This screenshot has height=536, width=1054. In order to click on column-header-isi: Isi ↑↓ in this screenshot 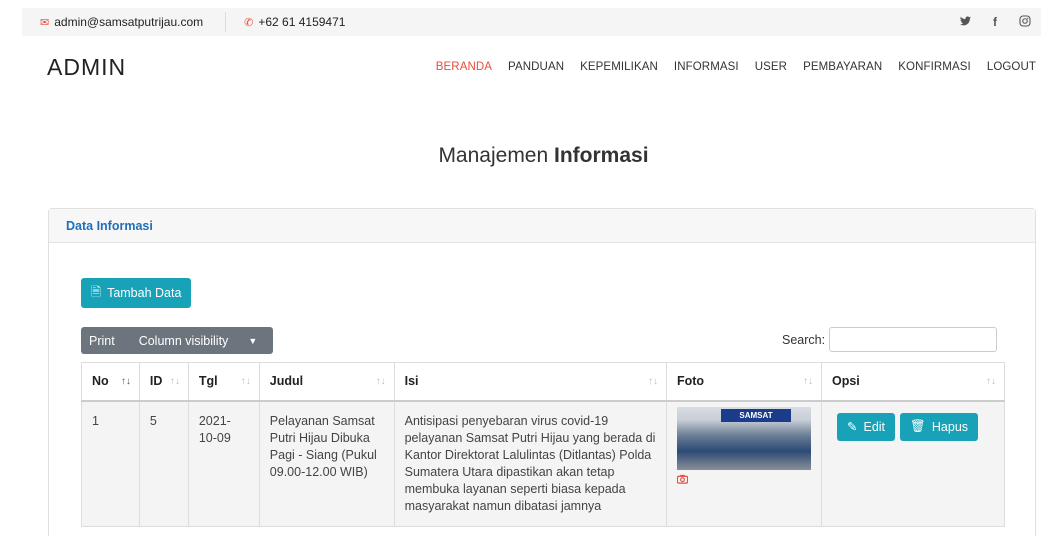, I will do `click(530, 382)`.